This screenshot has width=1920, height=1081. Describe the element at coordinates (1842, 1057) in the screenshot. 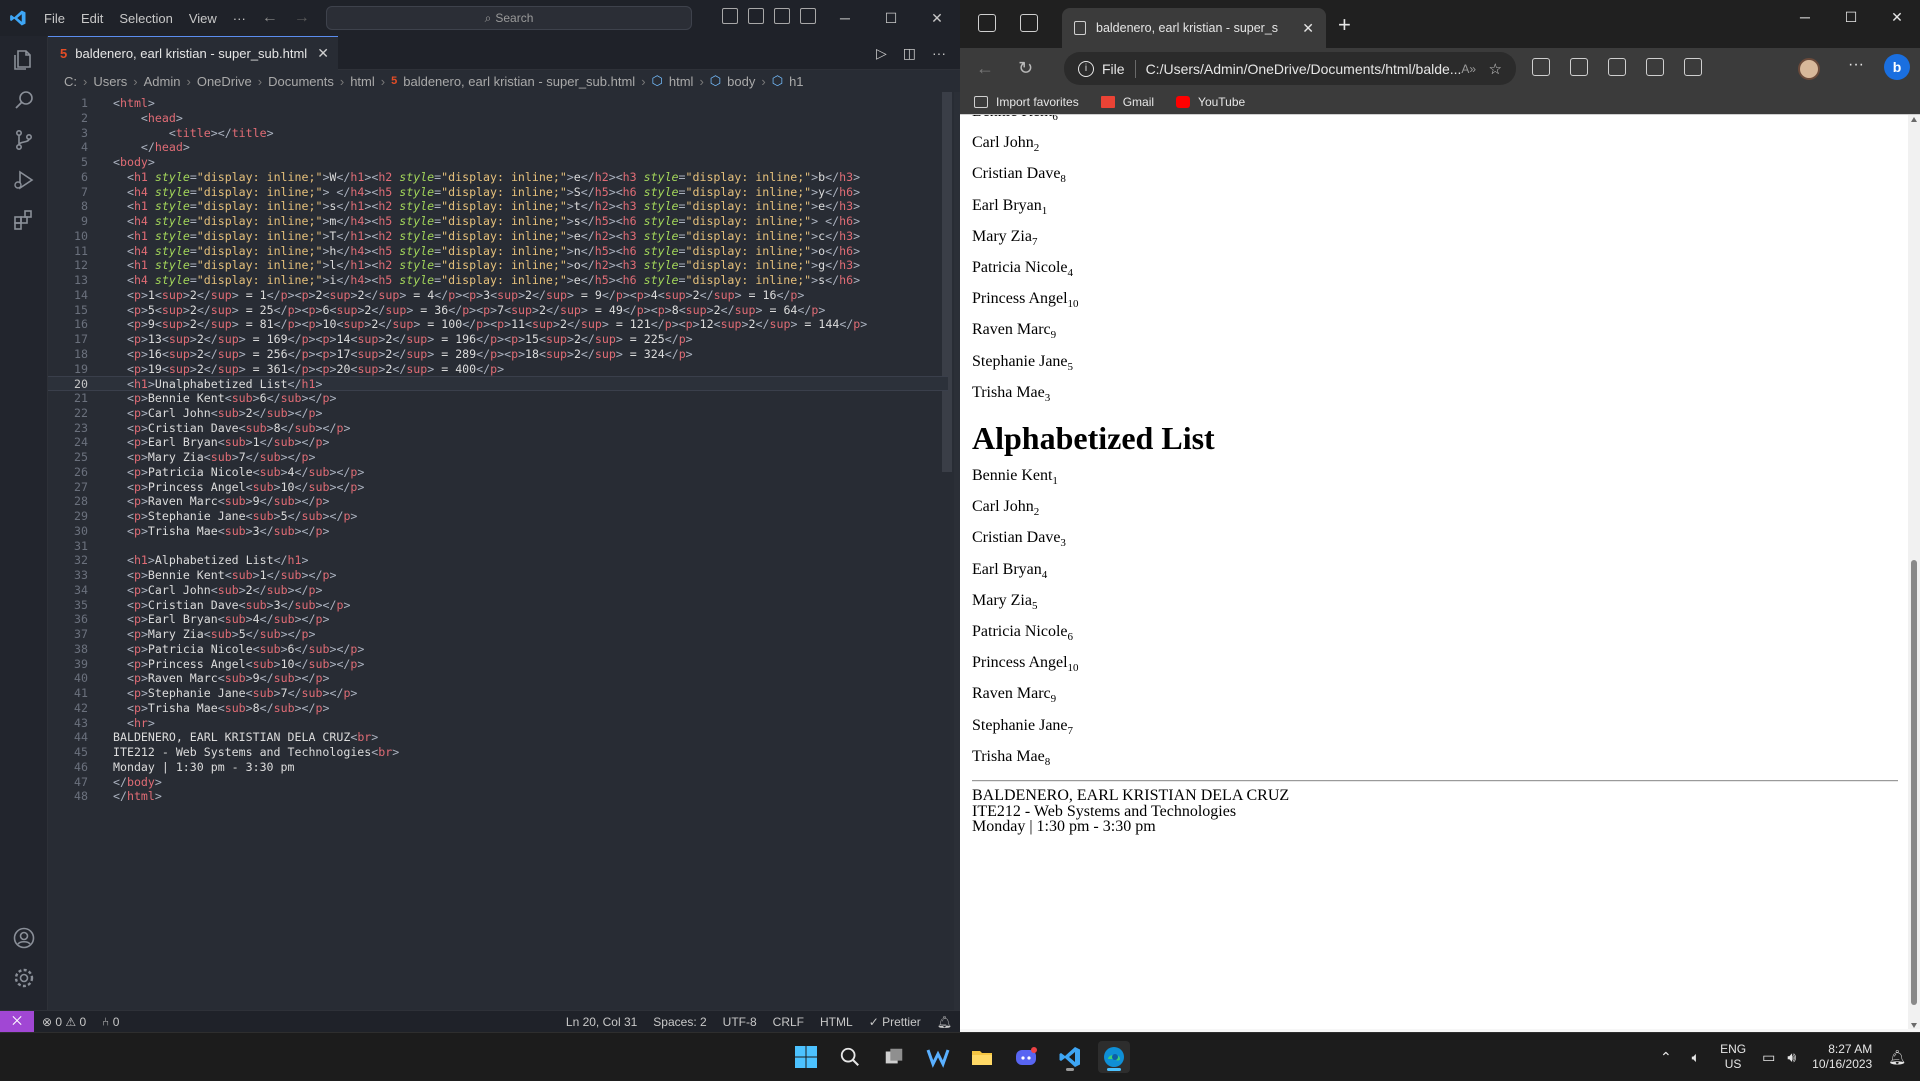

I see `clock: 8:27 AM 10/16/2023` at that location.